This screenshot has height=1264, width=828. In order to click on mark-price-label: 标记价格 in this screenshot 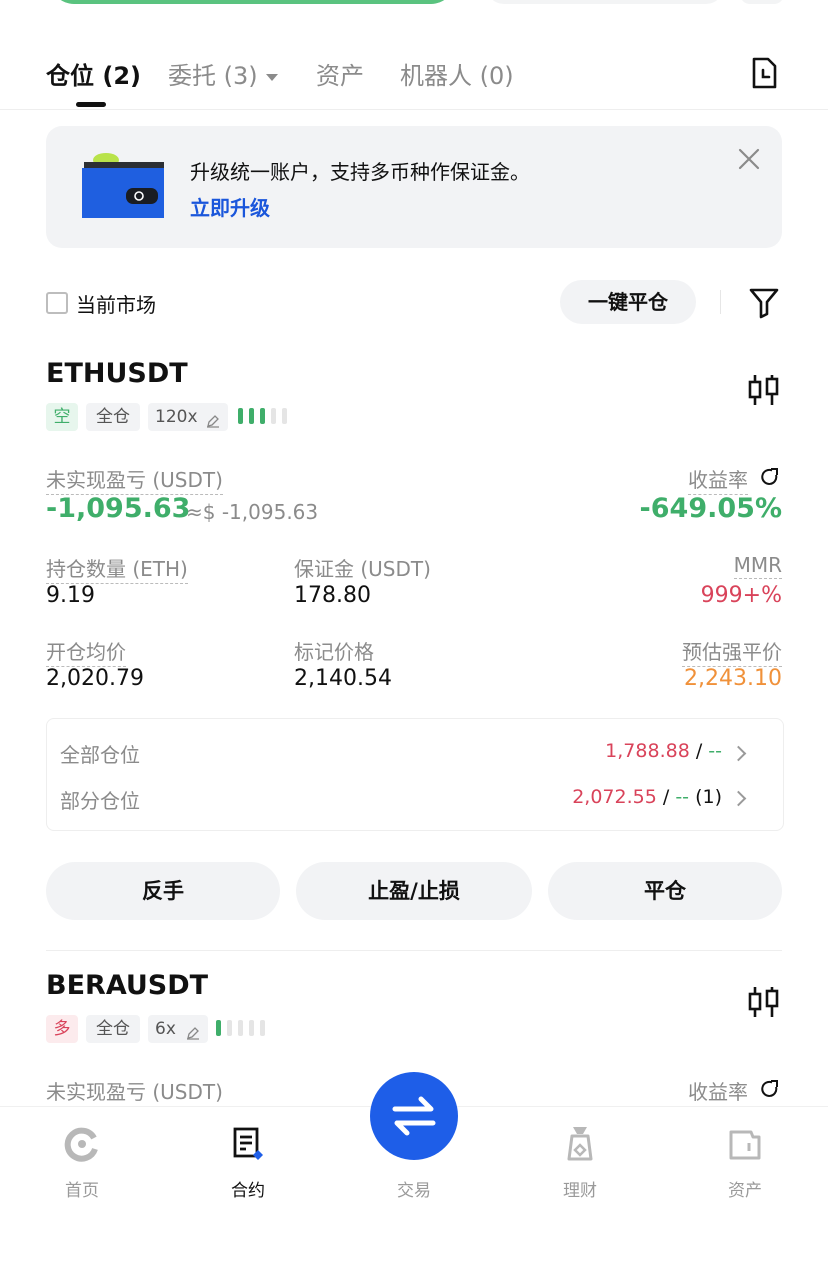, I will do `click(334, 652)`.